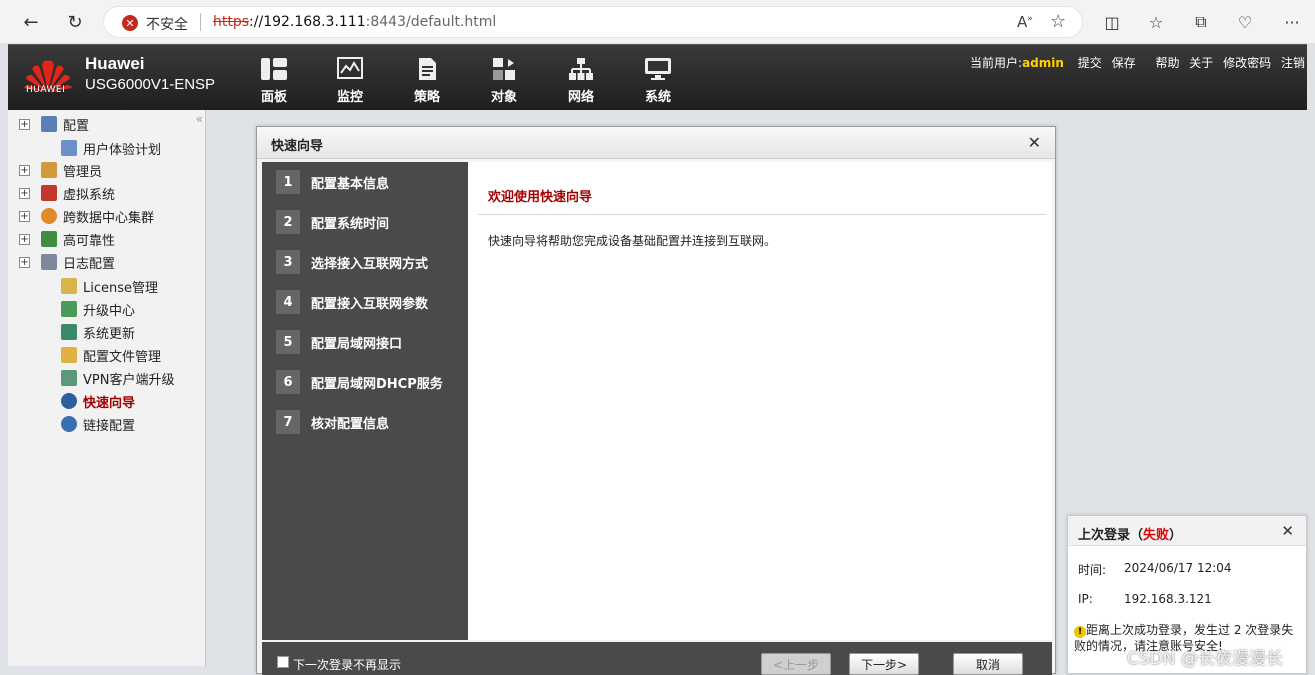 This screenshot has height=675, width=1315. I want to click on nav-object: 对象, so click(504, 83).